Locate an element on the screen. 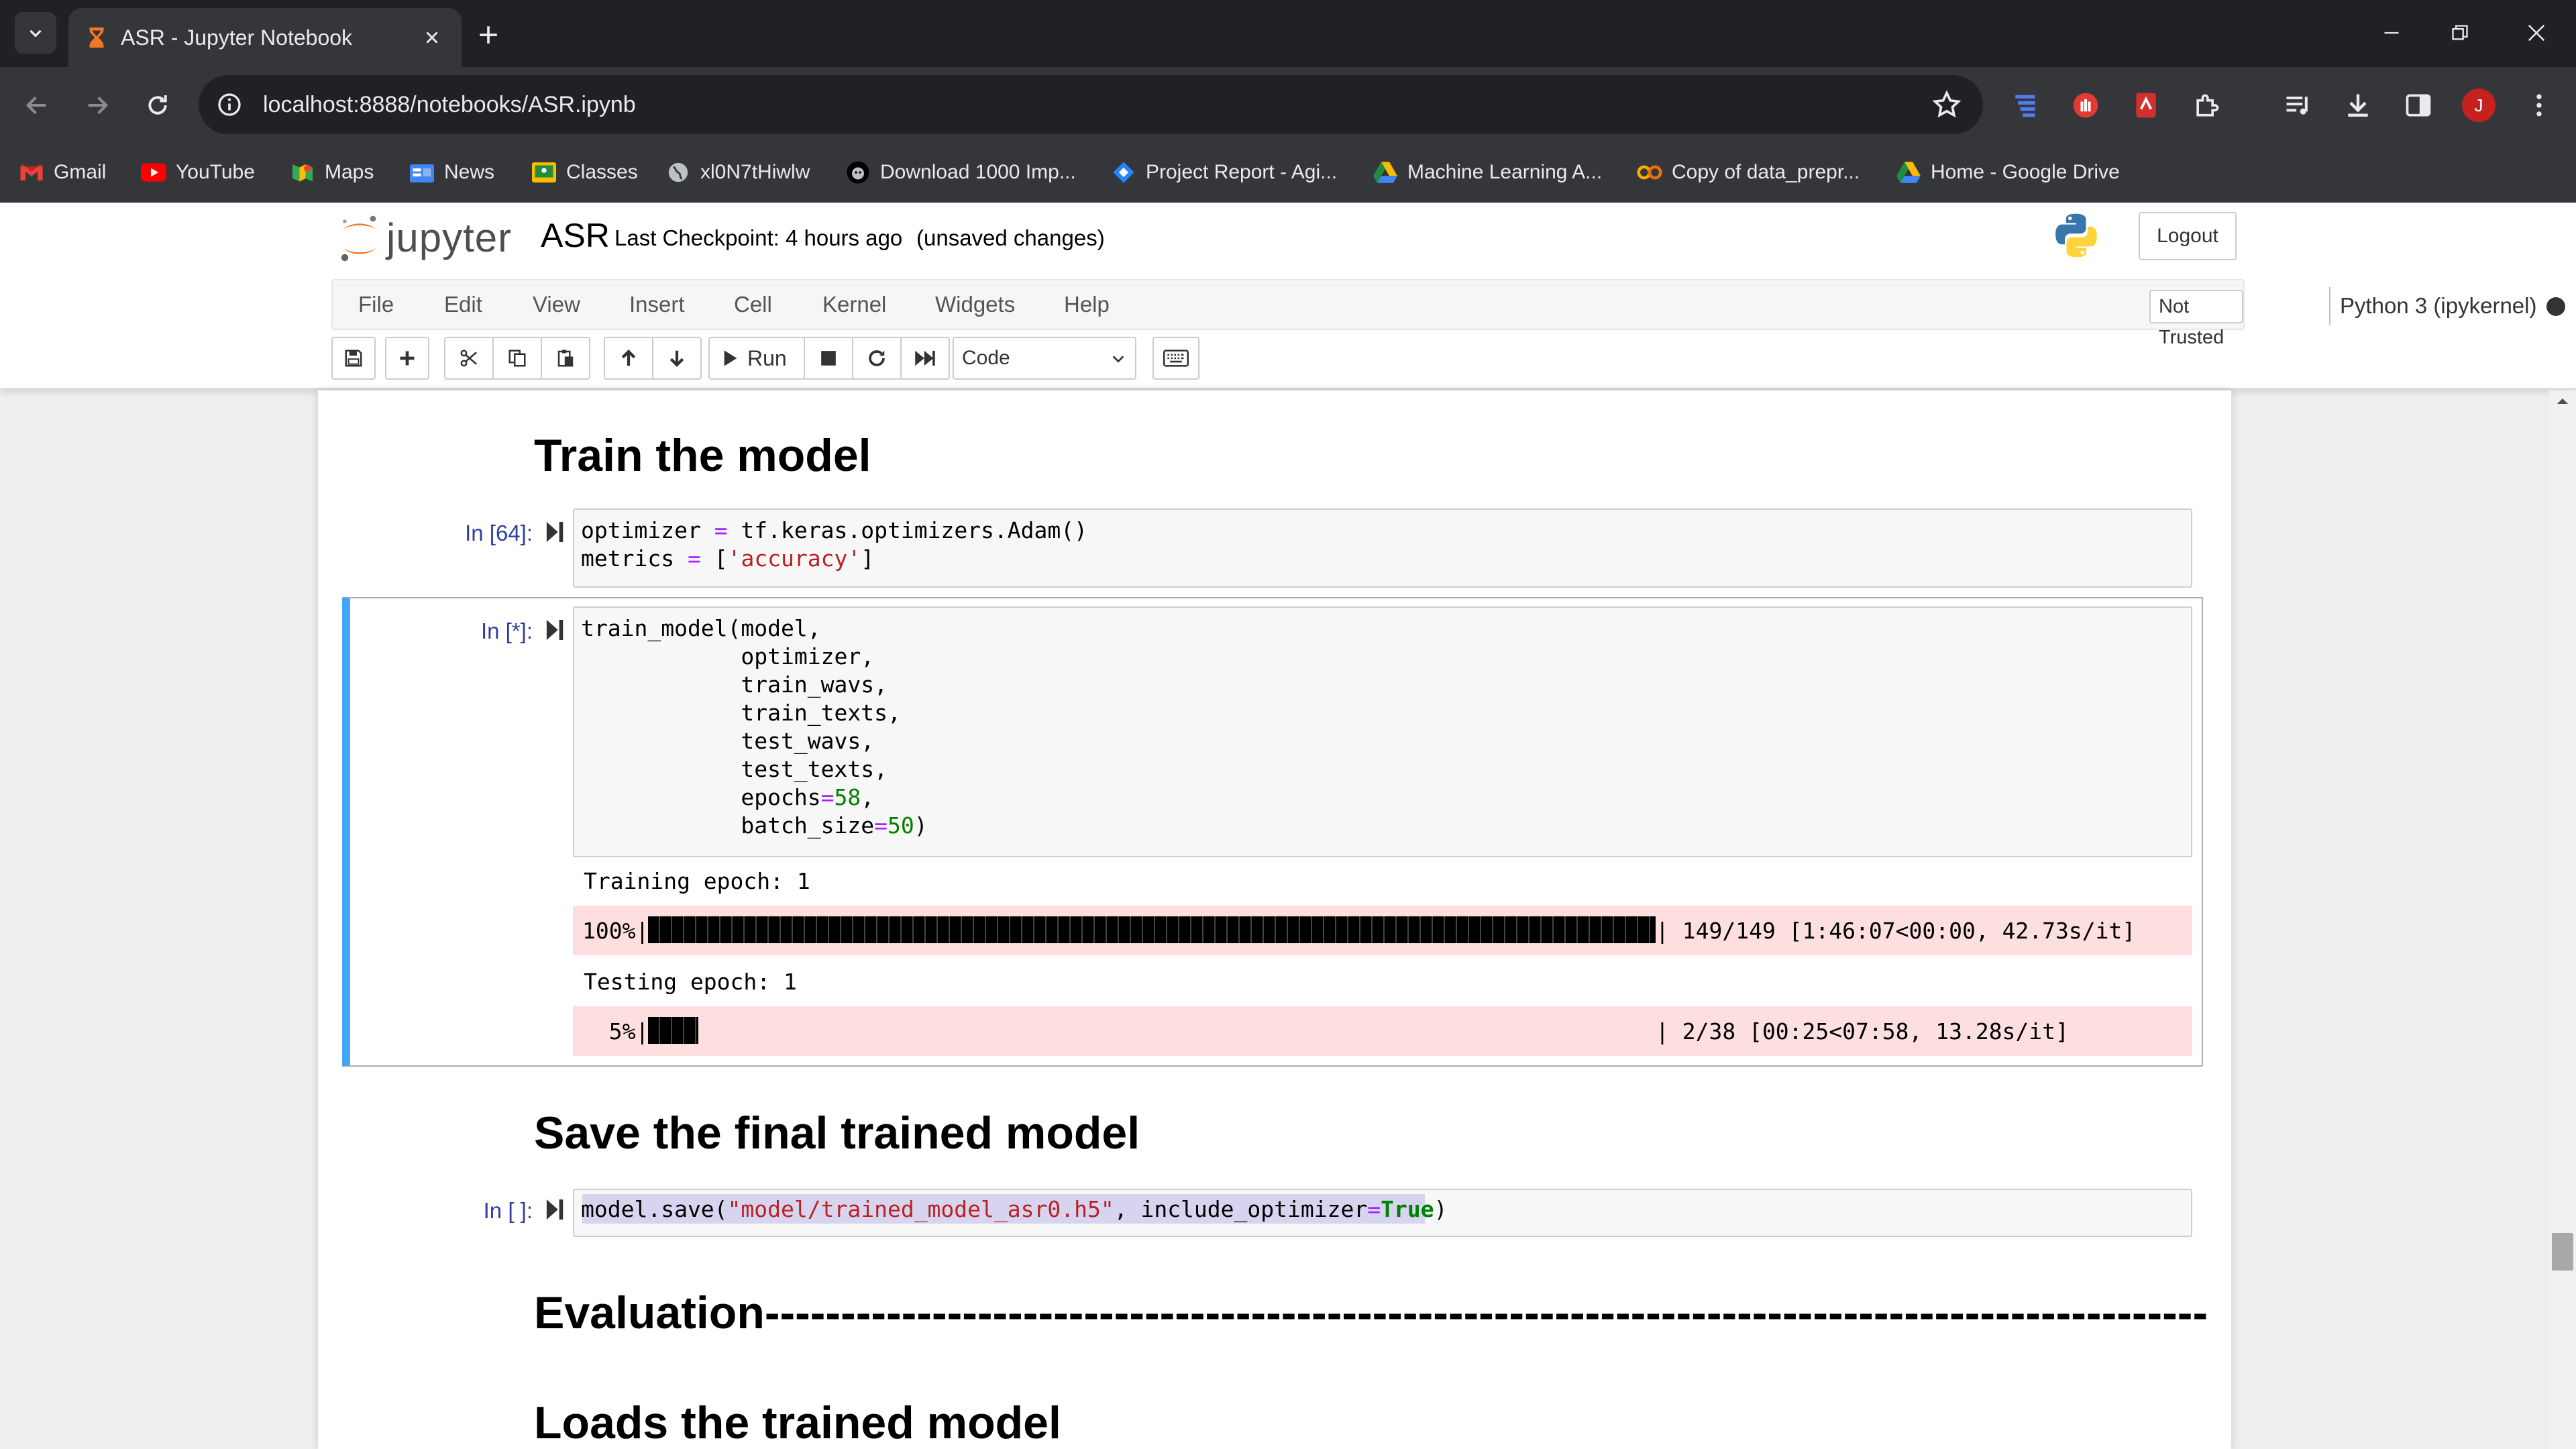 The image size is (2576, 1449). insert-cell-button is located at coordinates (407, 358).